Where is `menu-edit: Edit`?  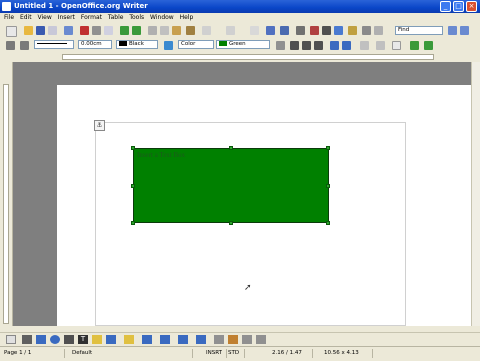
menu-edit: Edit is located at coordinates (26, 18).